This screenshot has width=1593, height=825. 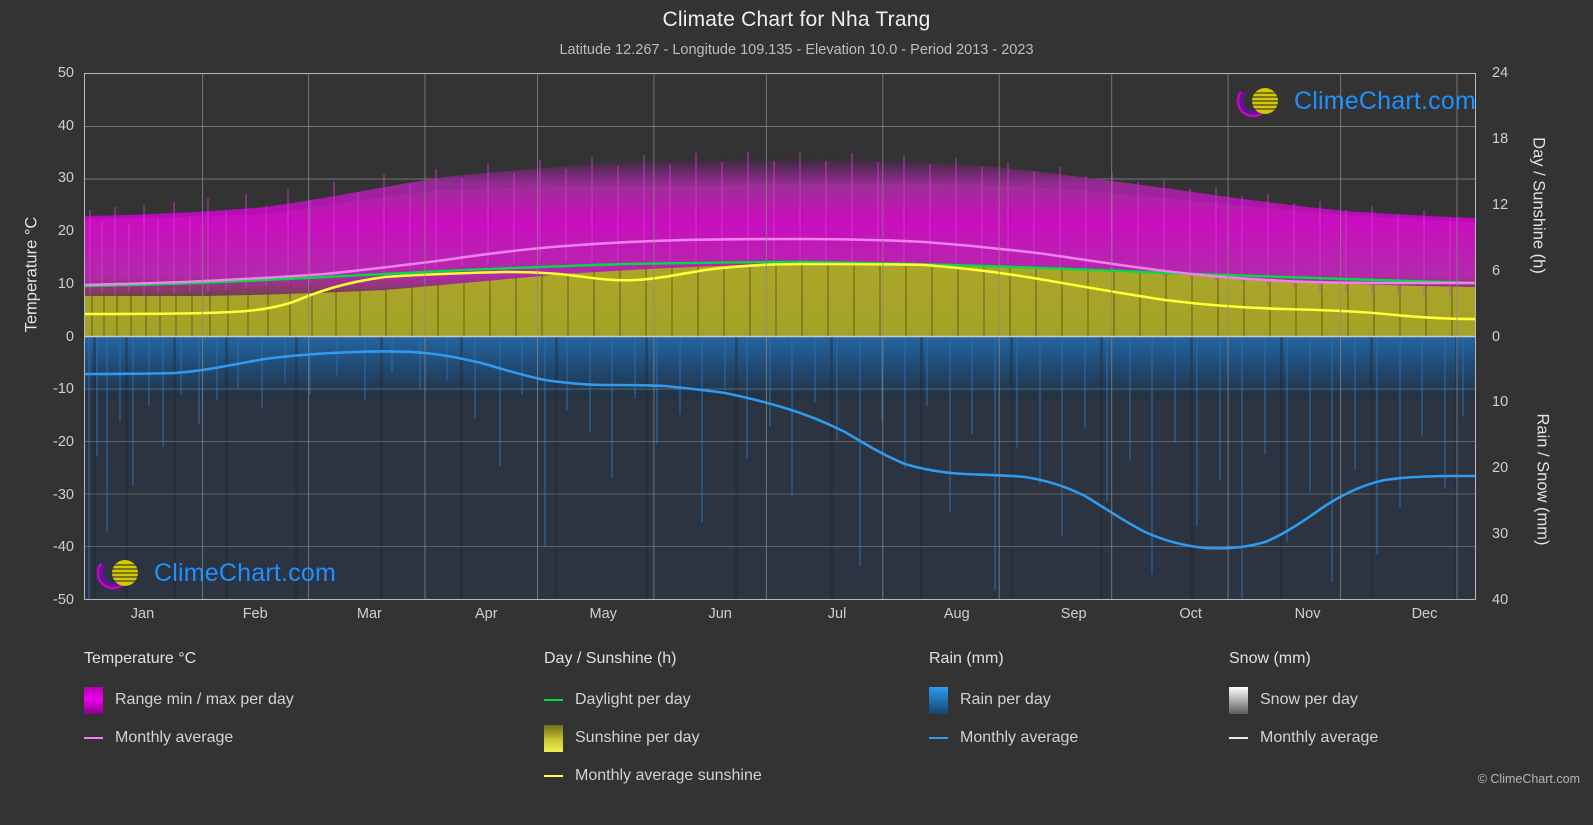 What do you see at coordinates (744, 738) in the screenshot?
I see `legend-item-sunshine: Sunshine per day` at bounding box center [744, 738].